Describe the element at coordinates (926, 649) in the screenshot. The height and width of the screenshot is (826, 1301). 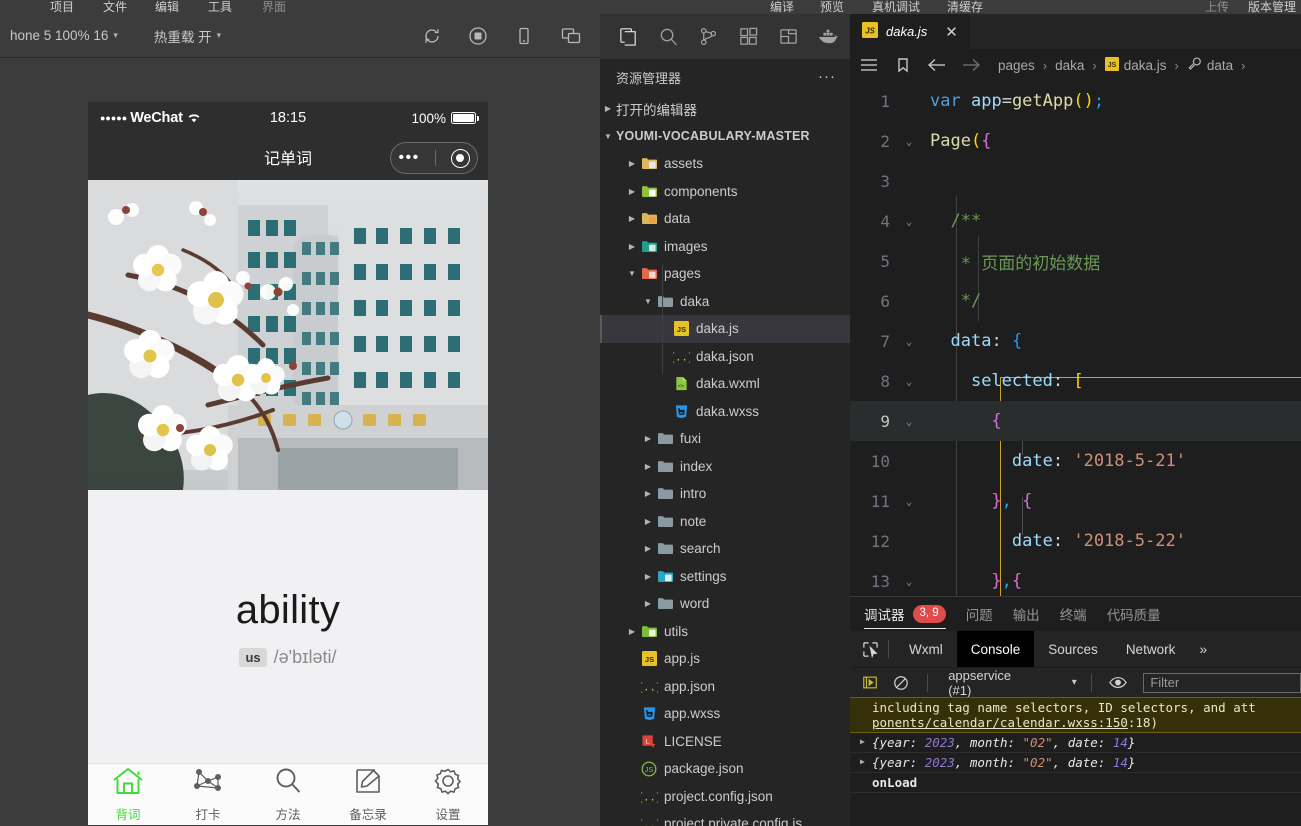
I see `devtools-tab-wxml: Wxml` at that location.